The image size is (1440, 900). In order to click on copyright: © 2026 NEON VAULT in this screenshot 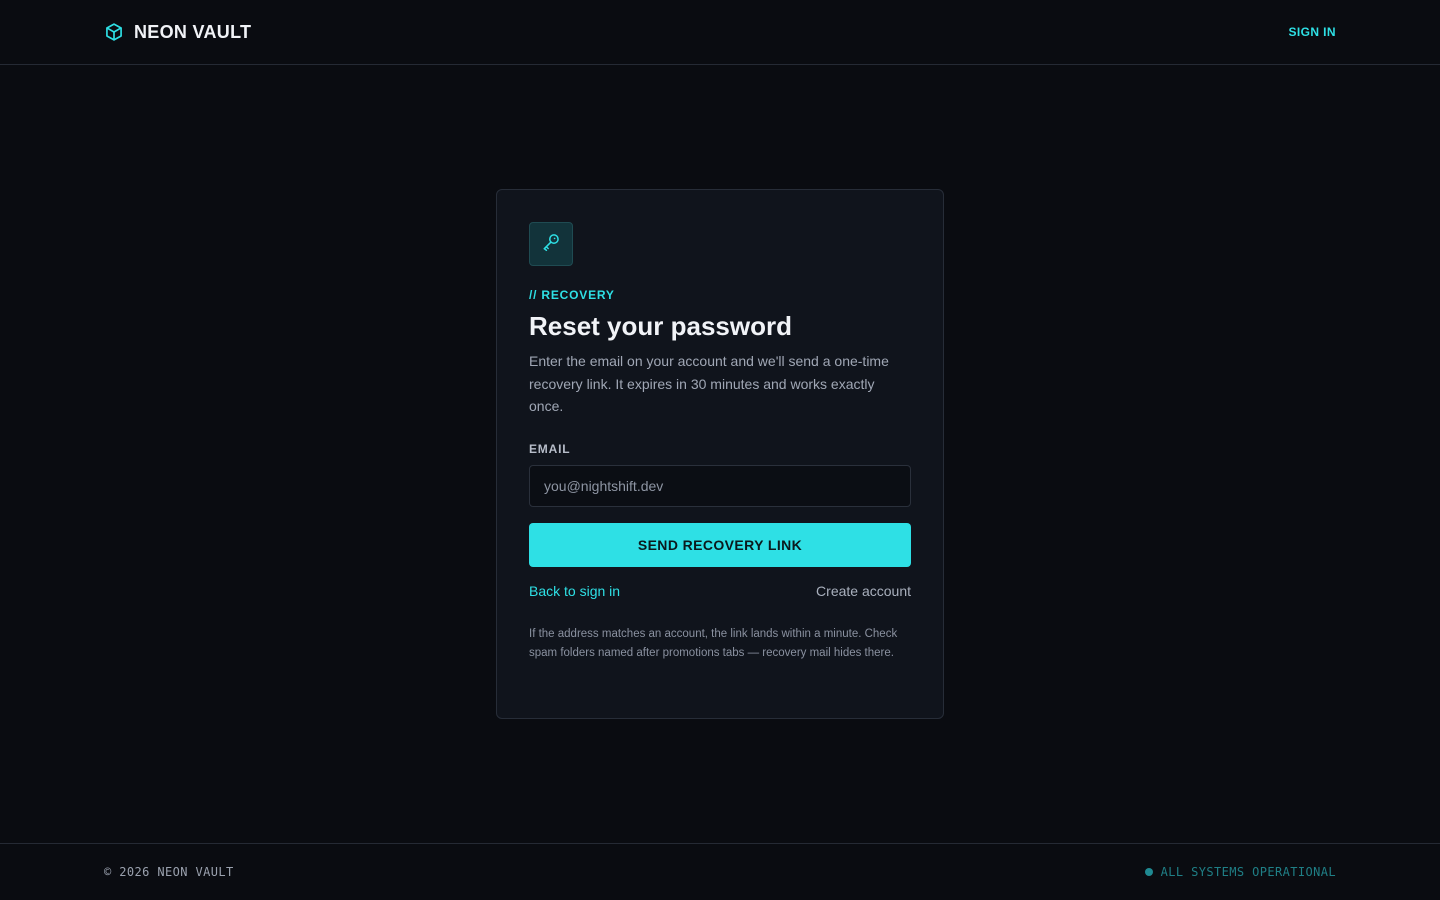, I will do `click(169, 872)`.